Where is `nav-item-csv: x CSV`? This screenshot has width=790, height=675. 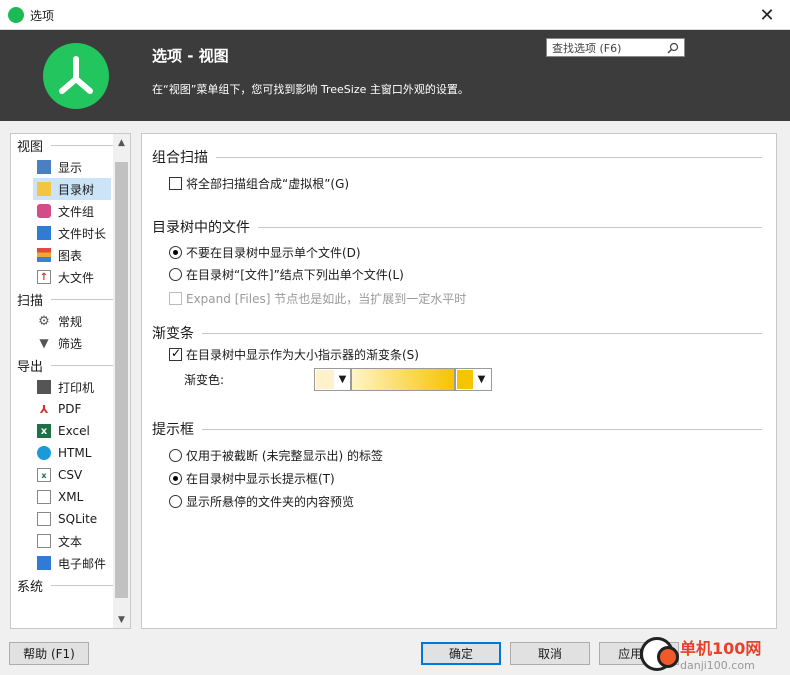 nav-item-csv: x CSV is located at coordinates (62, 475).